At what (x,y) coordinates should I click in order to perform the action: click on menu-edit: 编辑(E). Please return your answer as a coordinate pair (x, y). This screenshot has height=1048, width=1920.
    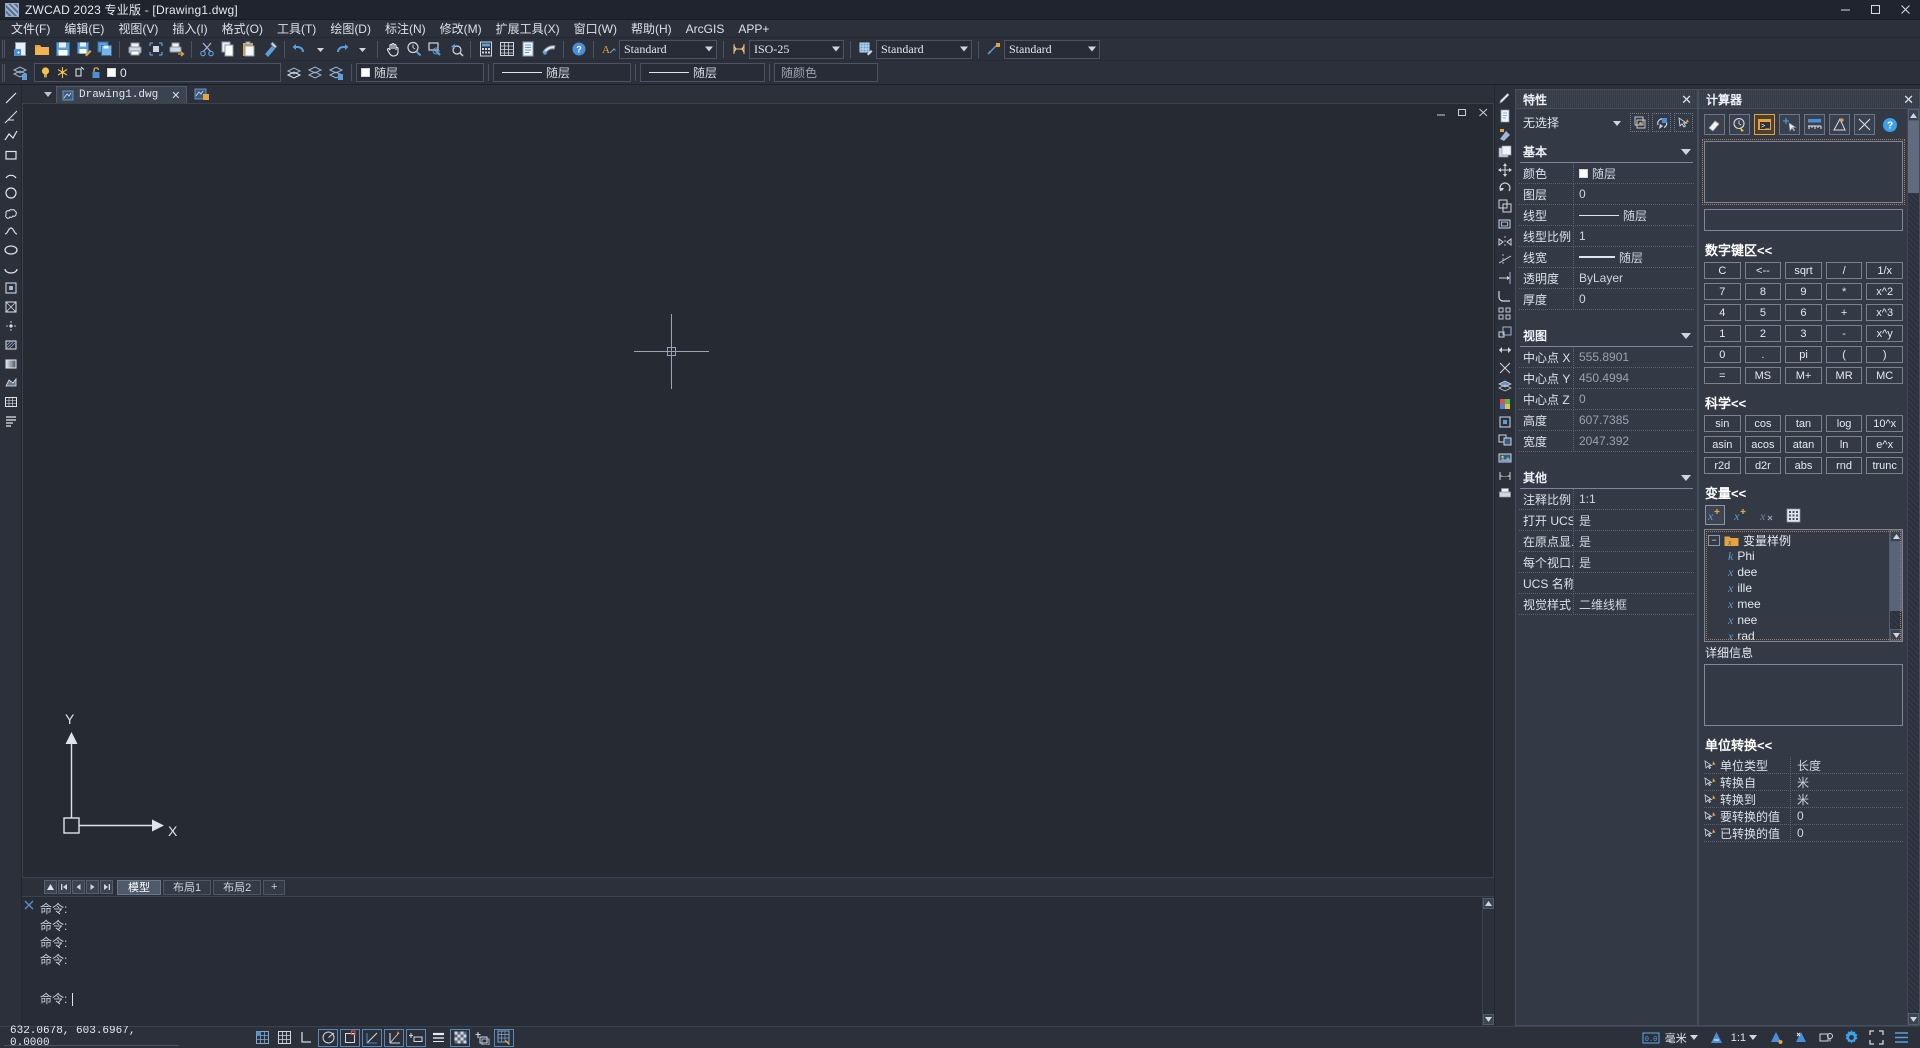
    Looking at the image, I should click on (84, 29).